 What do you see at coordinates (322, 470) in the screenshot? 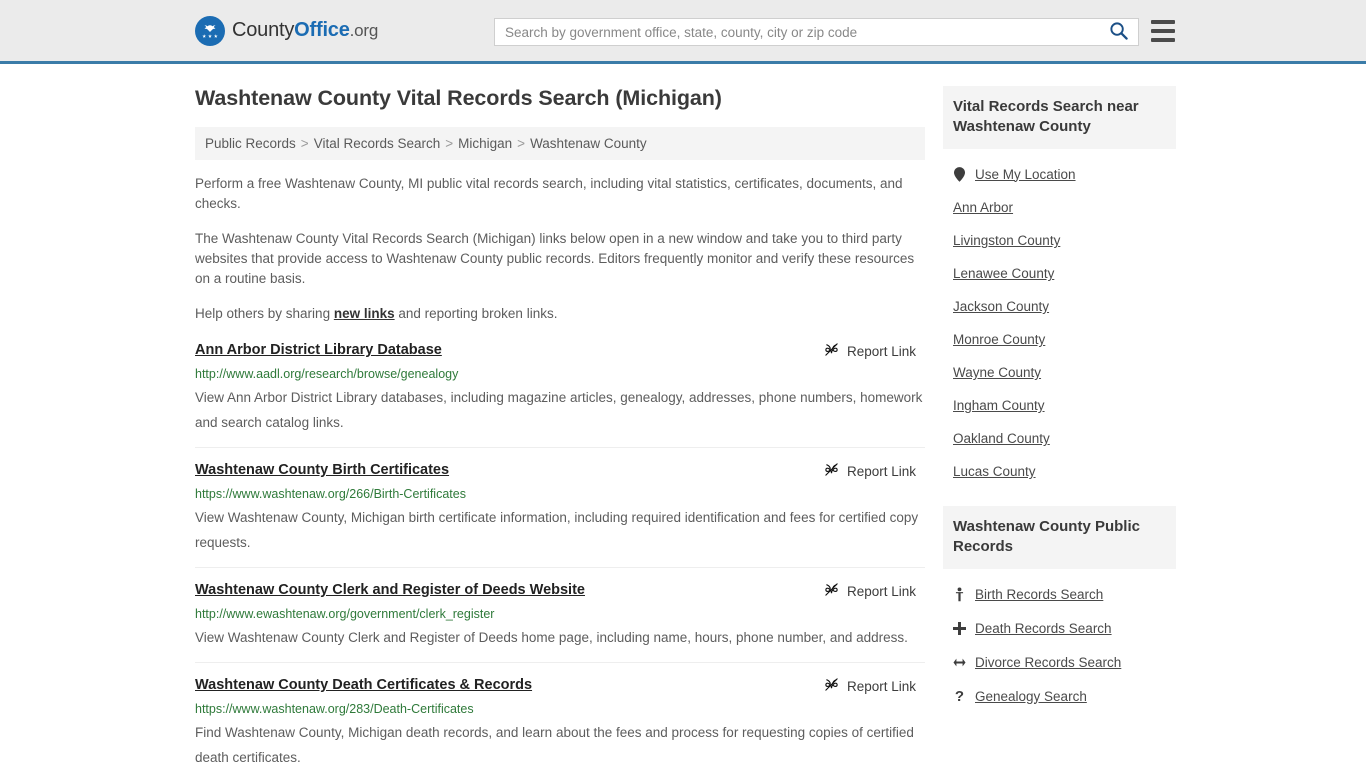
I see `result-title-link: Washtenaw County Birth Certificates` at bounding box center [322, 470].